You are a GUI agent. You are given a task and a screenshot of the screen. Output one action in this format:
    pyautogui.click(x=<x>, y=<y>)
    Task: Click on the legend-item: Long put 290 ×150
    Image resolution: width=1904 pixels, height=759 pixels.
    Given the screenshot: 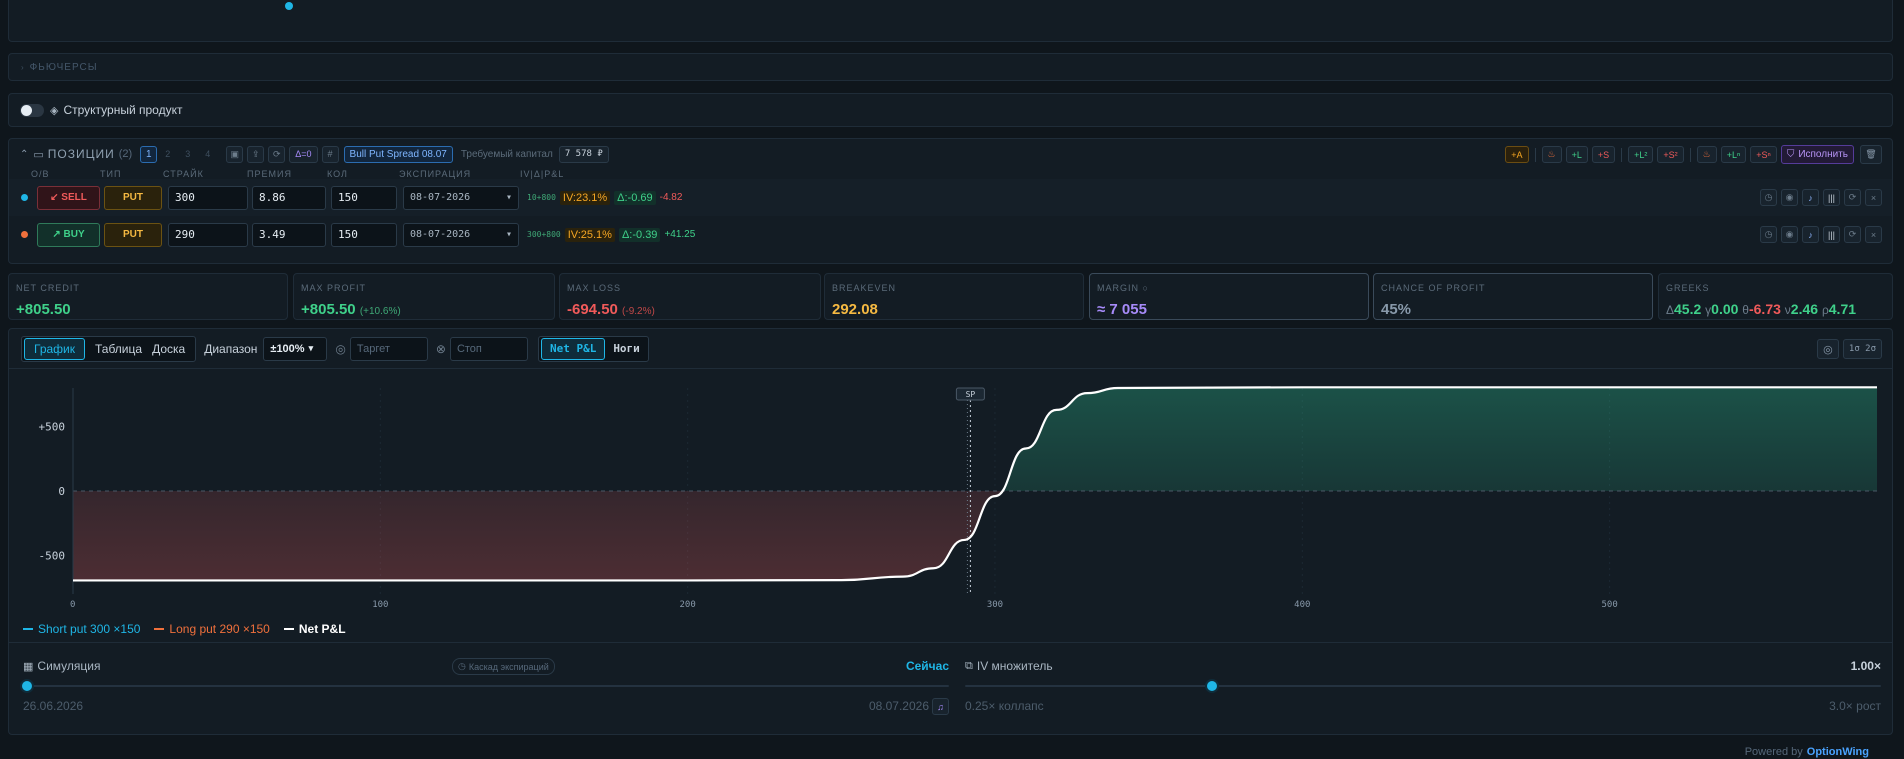 What is the action you would take?
    pyautogui.click(x=212, y=629)
    